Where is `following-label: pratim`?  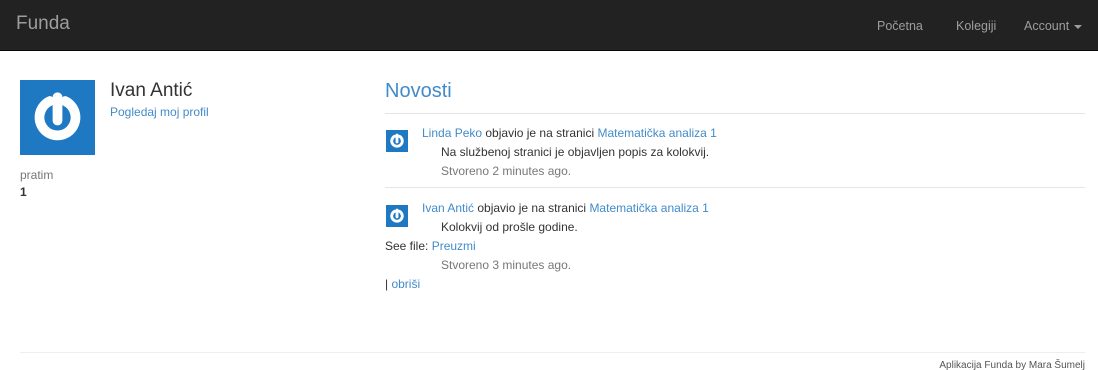 following-label: pratim is located at coordinates (37, 175).